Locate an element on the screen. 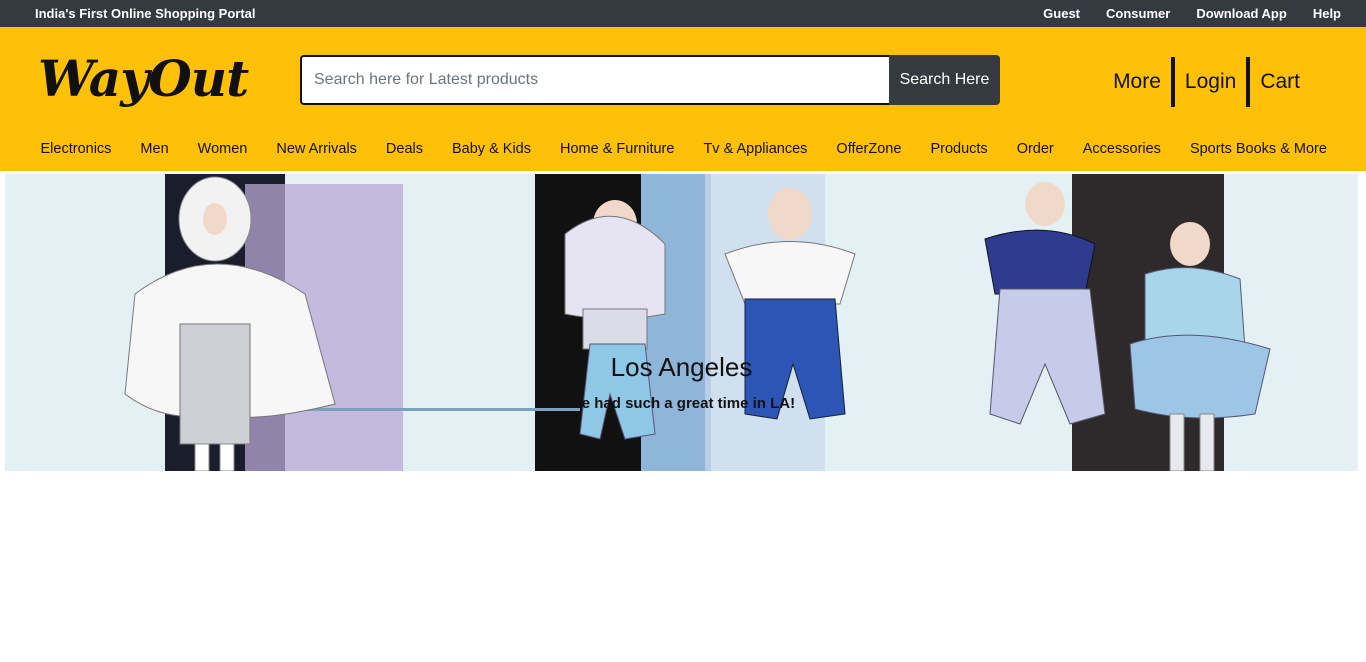  more-link: More is located at coordinates (1137, 82).